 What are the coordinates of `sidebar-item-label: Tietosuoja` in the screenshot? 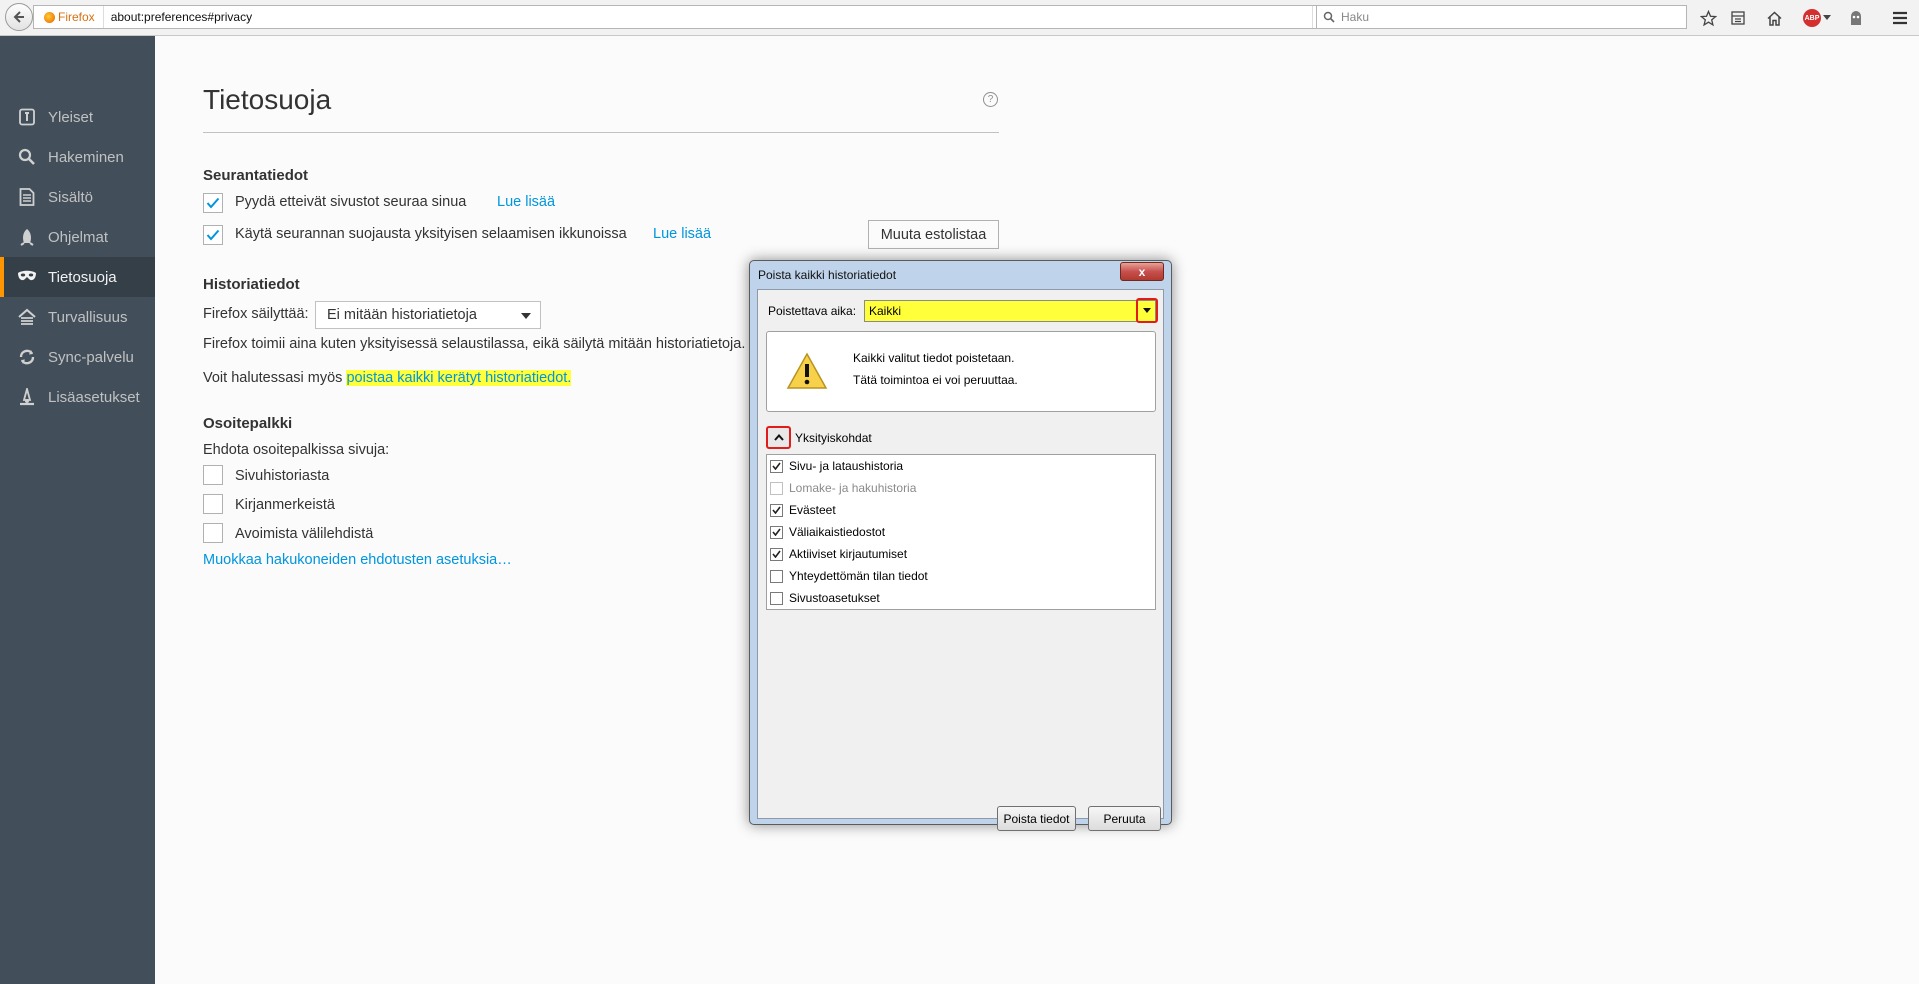 It's located at (82, 277).